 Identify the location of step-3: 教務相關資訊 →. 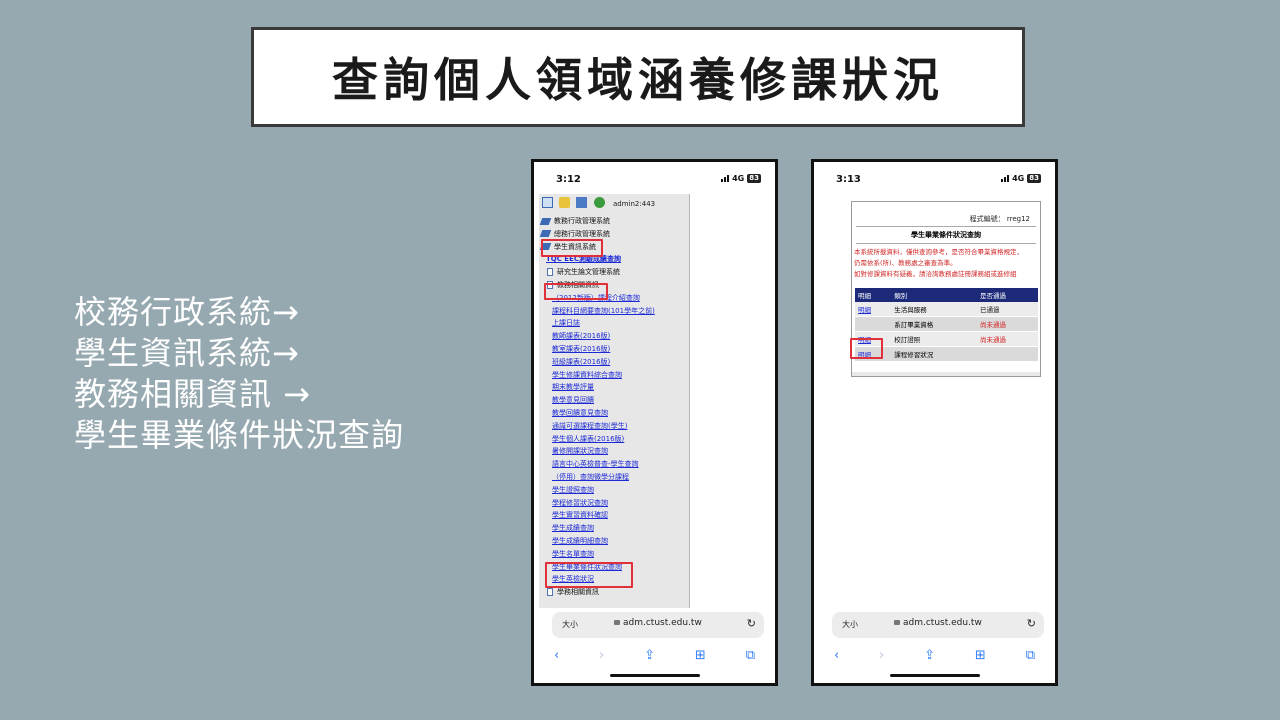
(192, 394).